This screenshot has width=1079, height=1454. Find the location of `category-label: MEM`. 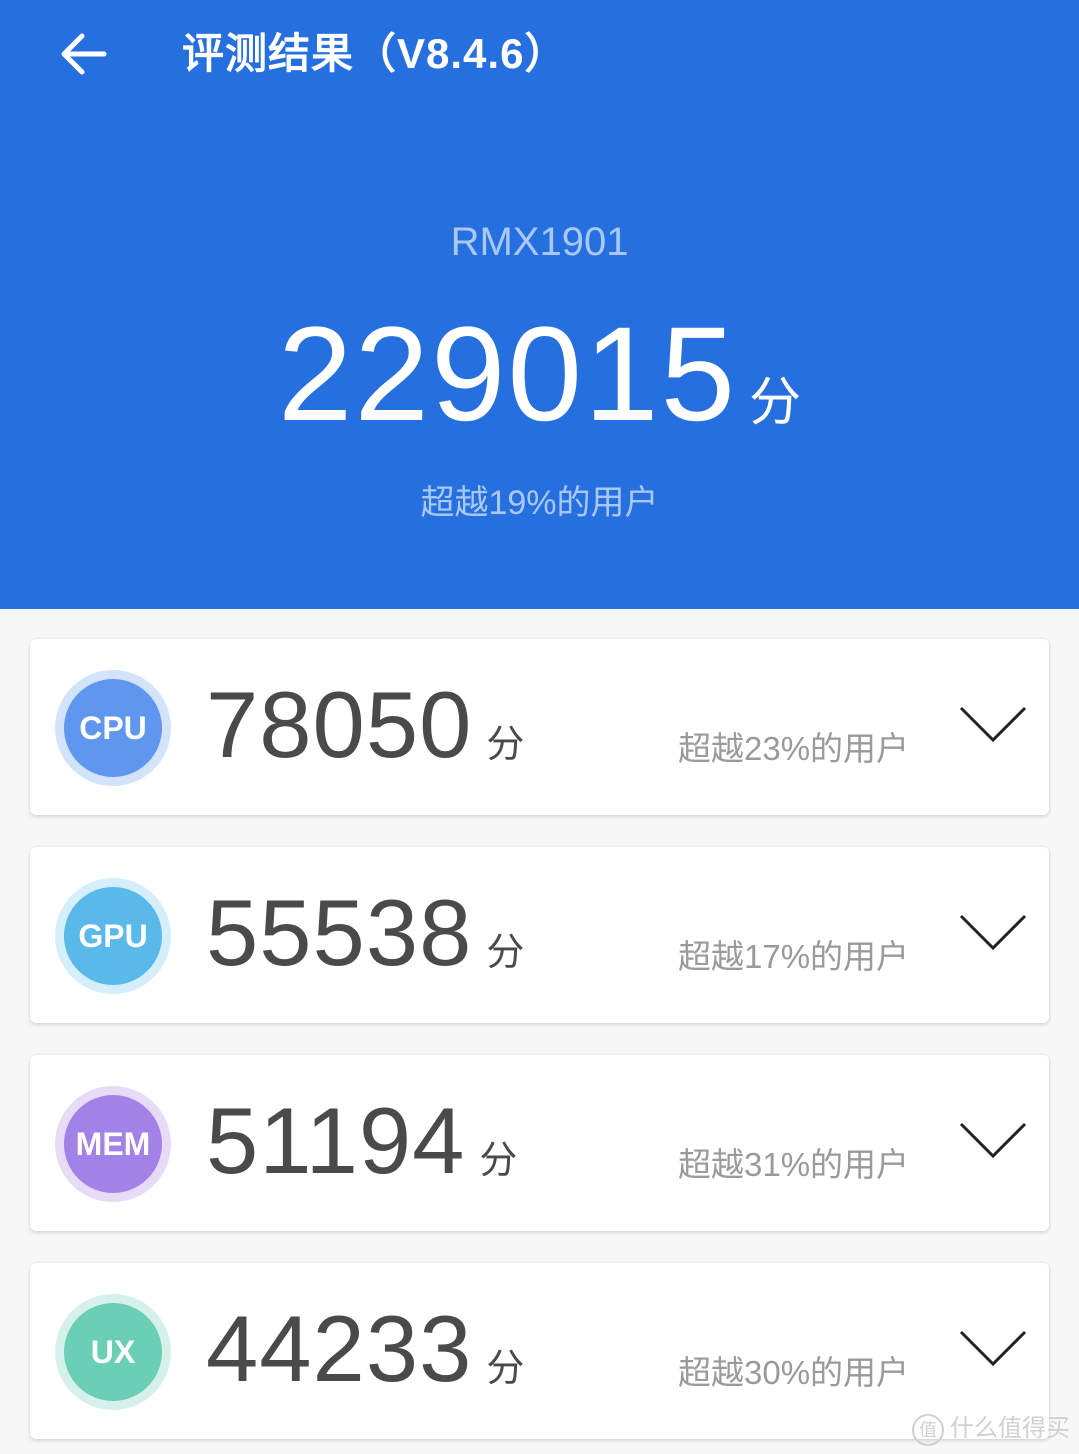

category-label: MEM is located at coordinates (113, 1144).